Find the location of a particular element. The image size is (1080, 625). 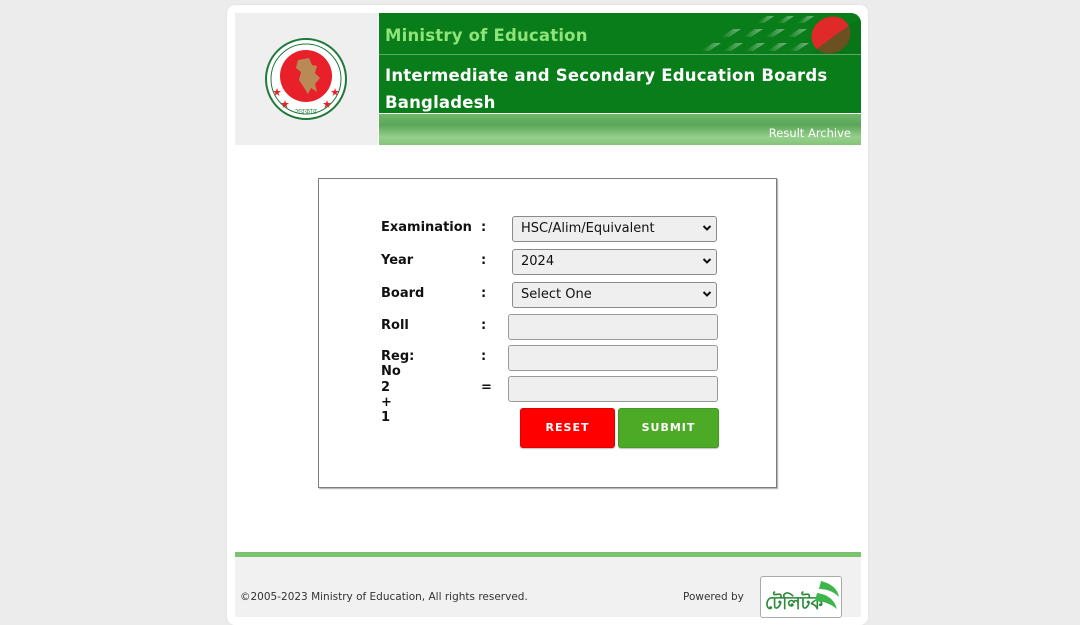

examination-select-value: HSC/Alim/Equivalent is located at coordinates (588, 228).